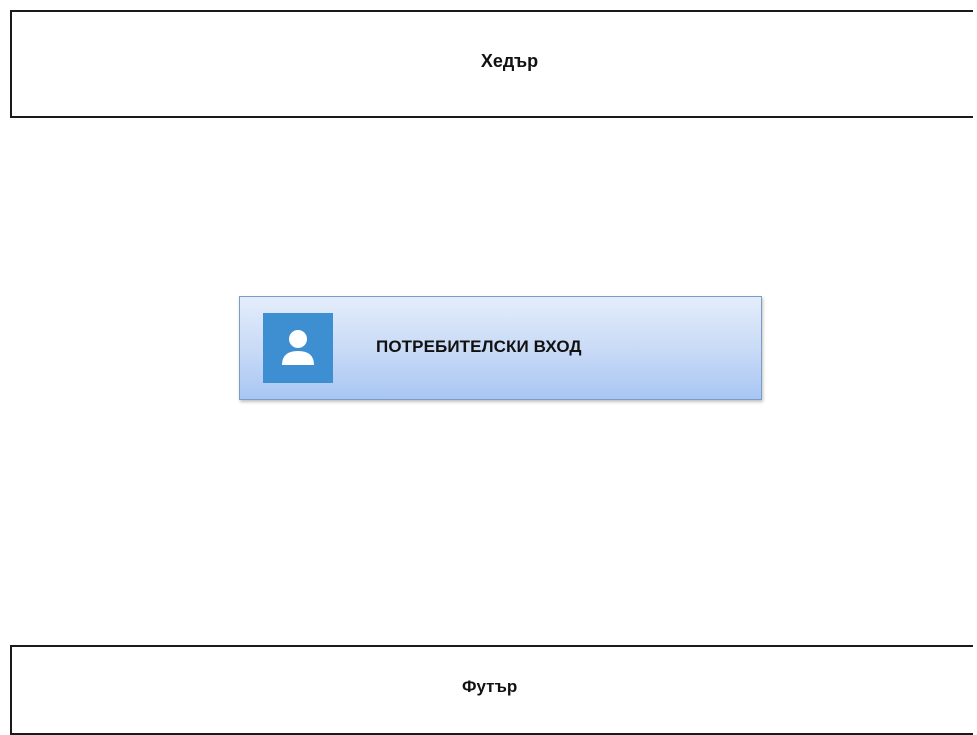 The image size is (977, 735). What do you see at coordinates (479, 346) in the screenshot?
I see `login-button-label: ПОТРЕБИТЕЛСКИ ВХОД` at bounding box center [479, 346].